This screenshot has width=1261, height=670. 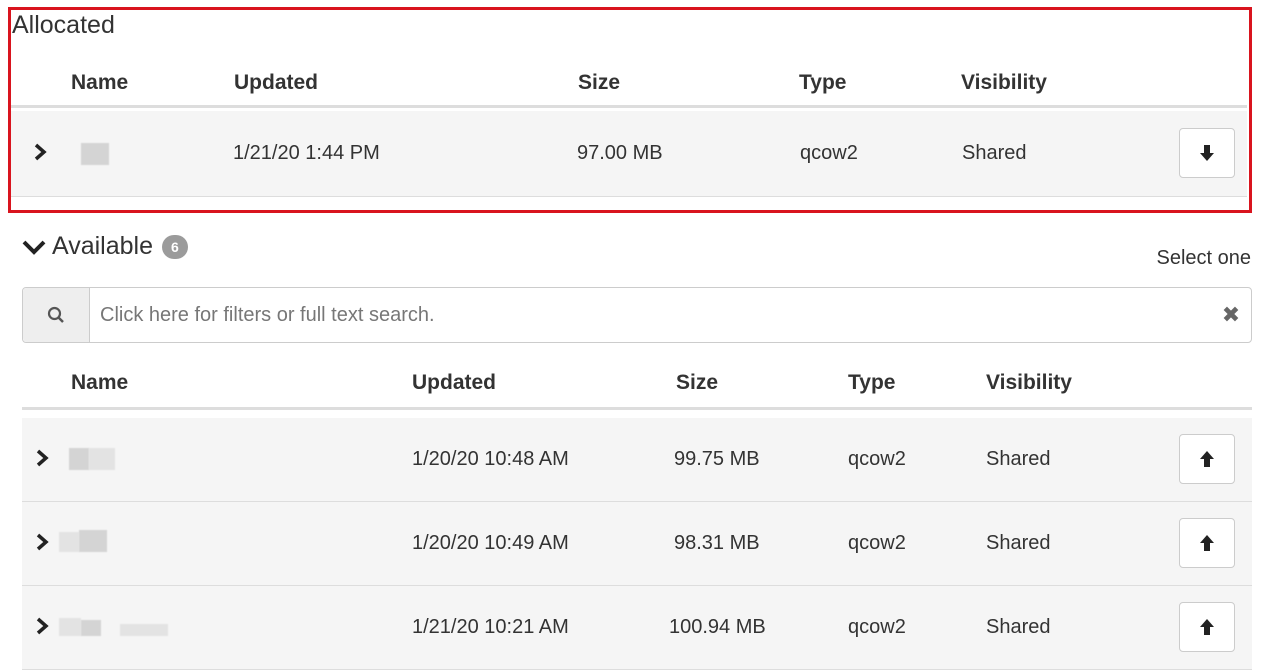 What do you see at coordinates (637, 384) in the screenshot?
I see `available-table-header: Name Updated Size Type Visibility` at bounding box center [637, 384].